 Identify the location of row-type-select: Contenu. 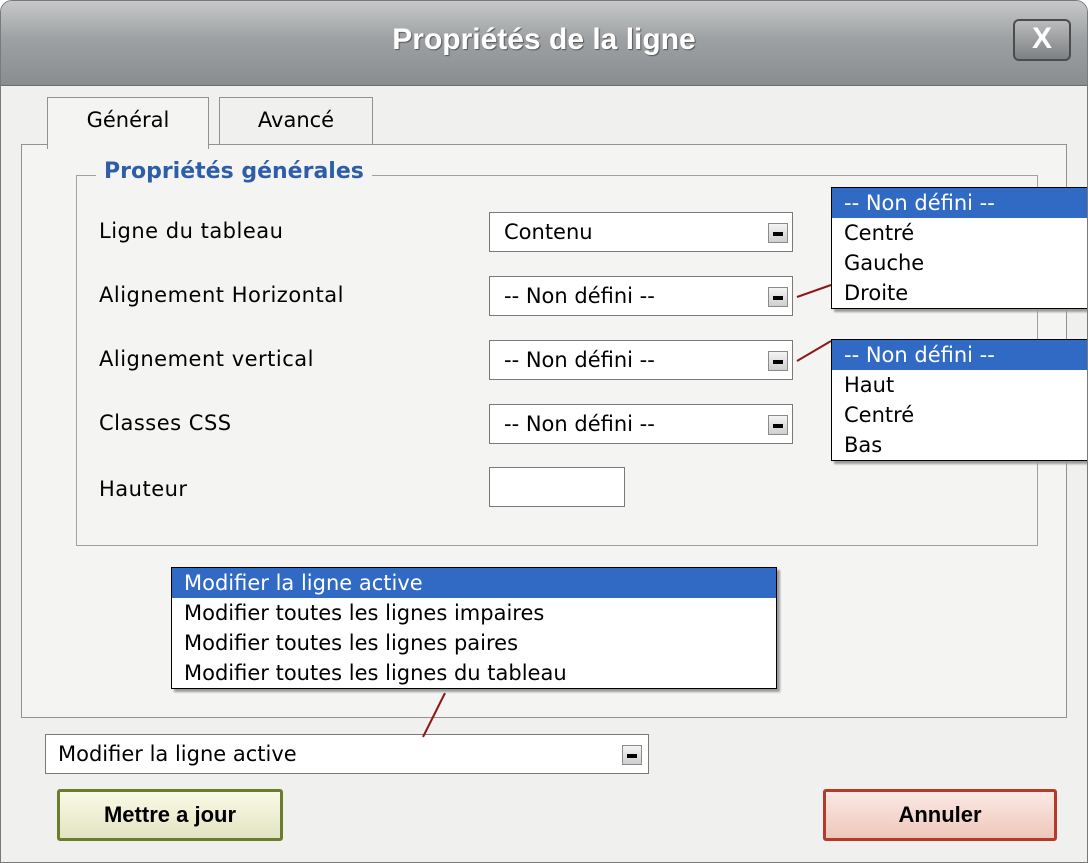
(641, 232).